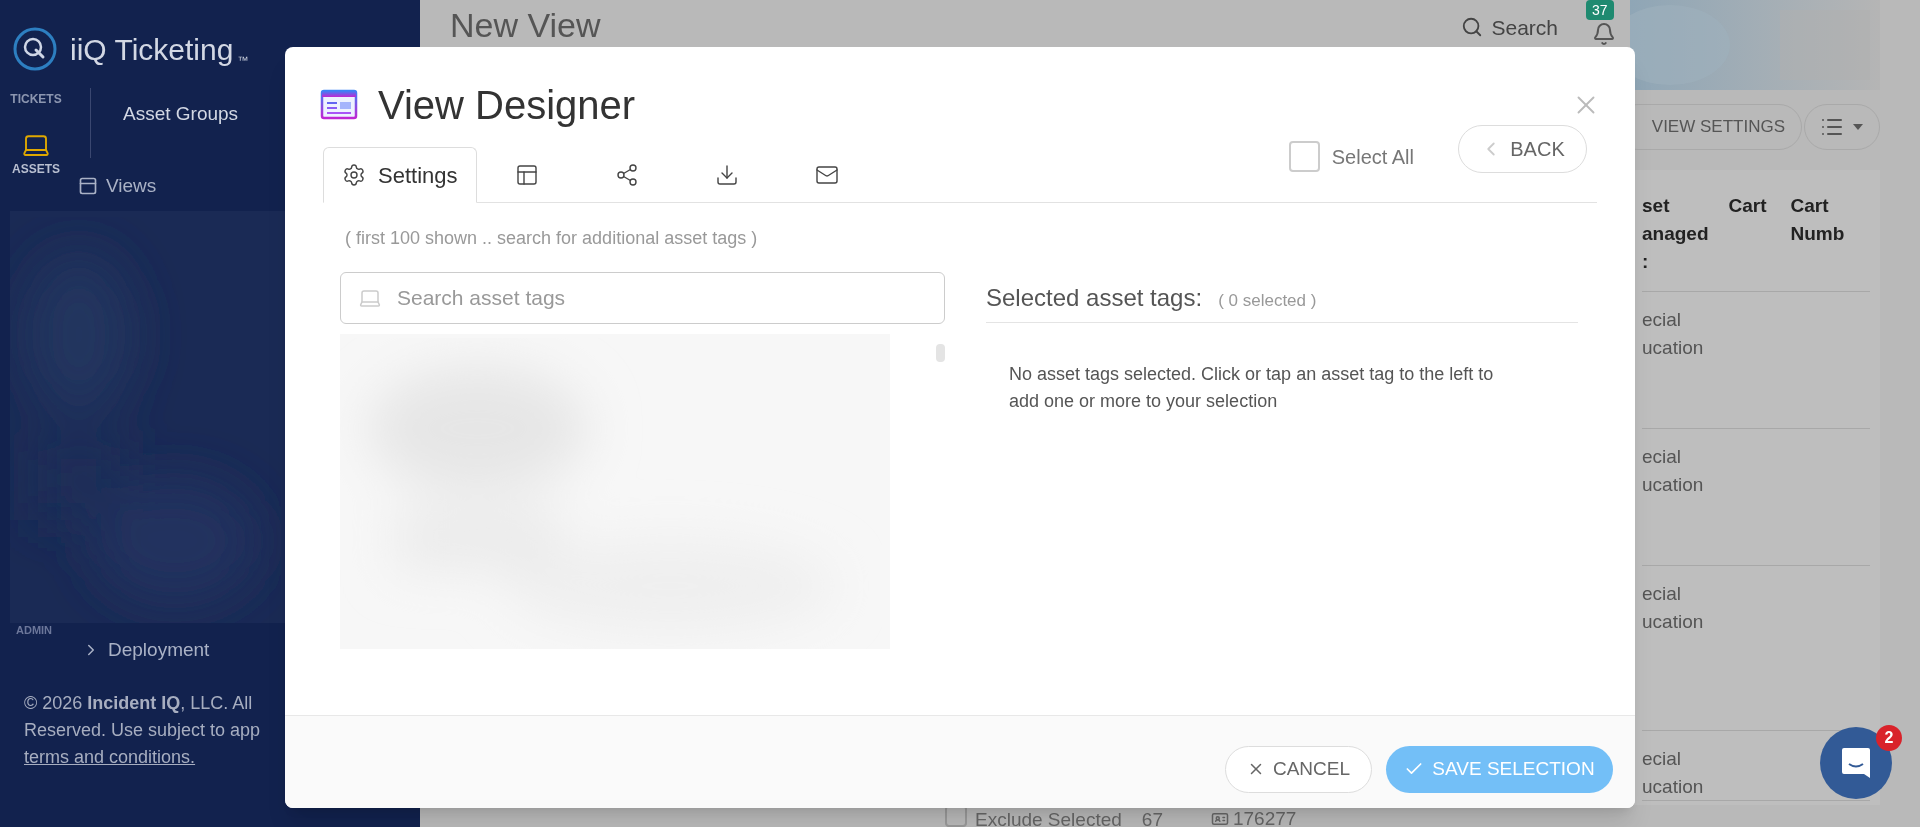  I want to click on brand-name: iiQ Ticketing, so click(152, 49).